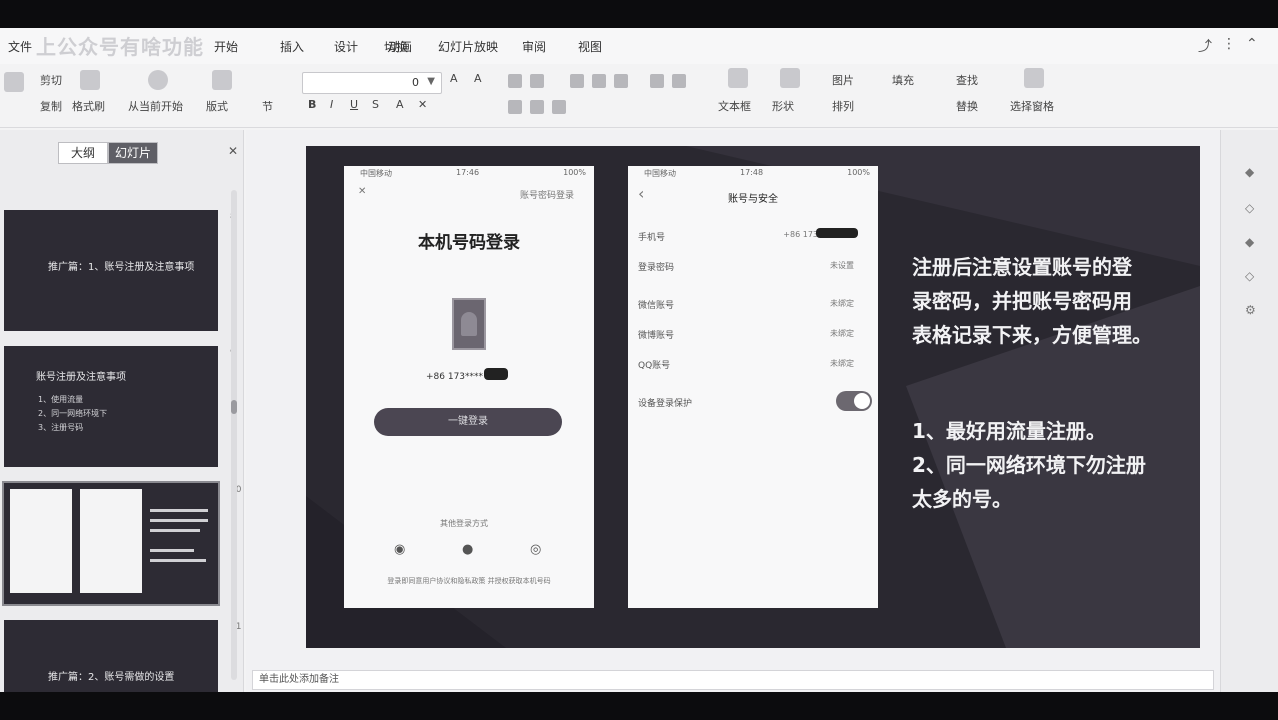 This screenshot has height=720, width=1278. Describe the element at coordinates (577, 81) in the screenshot. I see `indent-icon` at that location.